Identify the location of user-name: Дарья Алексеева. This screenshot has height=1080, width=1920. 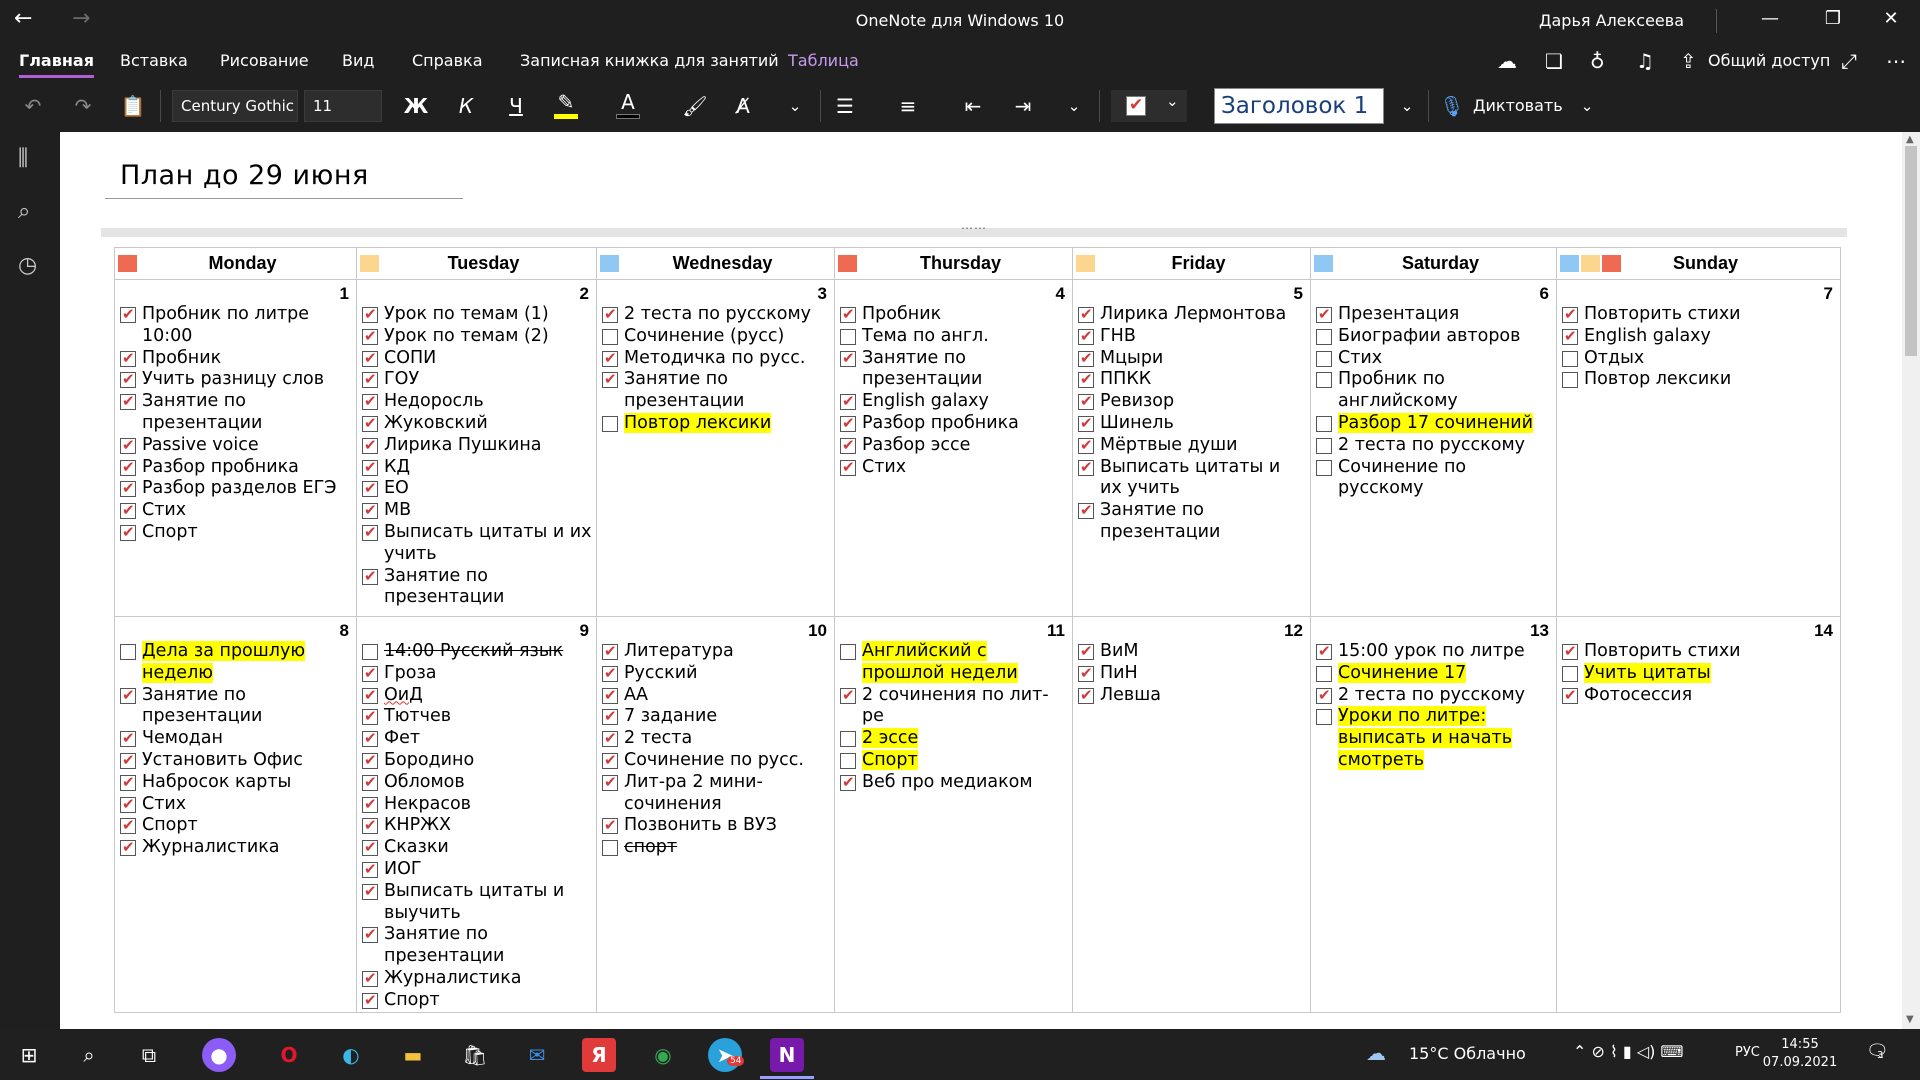
(1611, 20).